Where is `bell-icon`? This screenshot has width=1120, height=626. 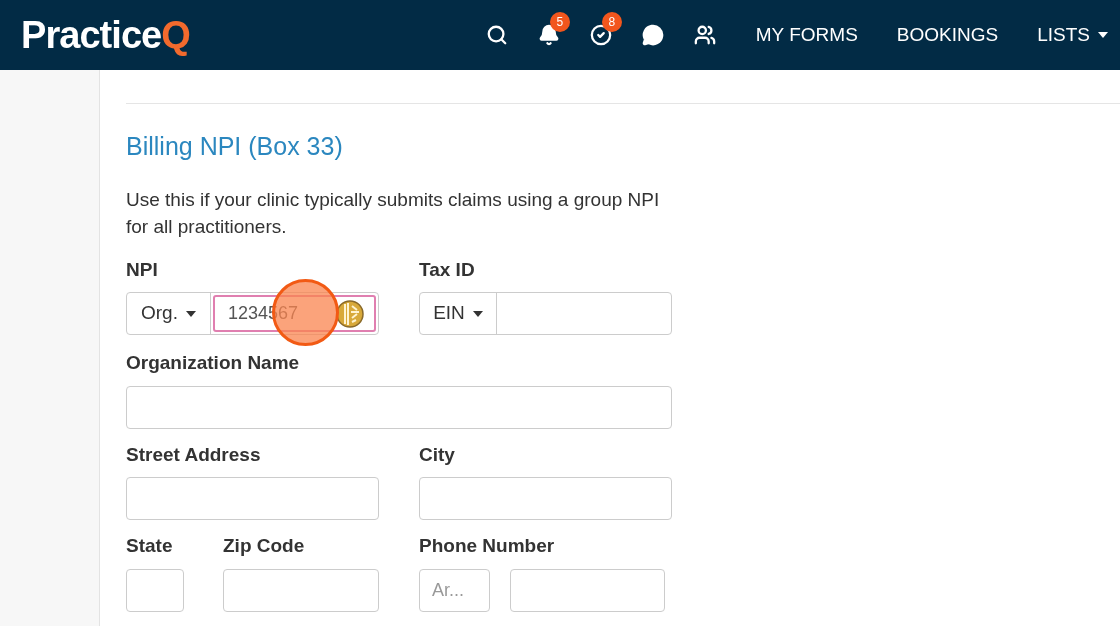 bell-icon is located at coordinates (548, 35).